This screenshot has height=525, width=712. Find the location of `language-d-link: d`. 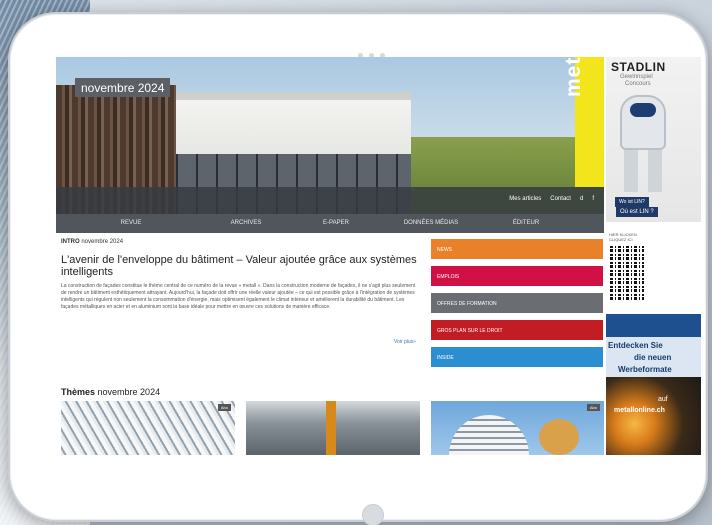

language-d-link: d is located at coordinates (581, 199).